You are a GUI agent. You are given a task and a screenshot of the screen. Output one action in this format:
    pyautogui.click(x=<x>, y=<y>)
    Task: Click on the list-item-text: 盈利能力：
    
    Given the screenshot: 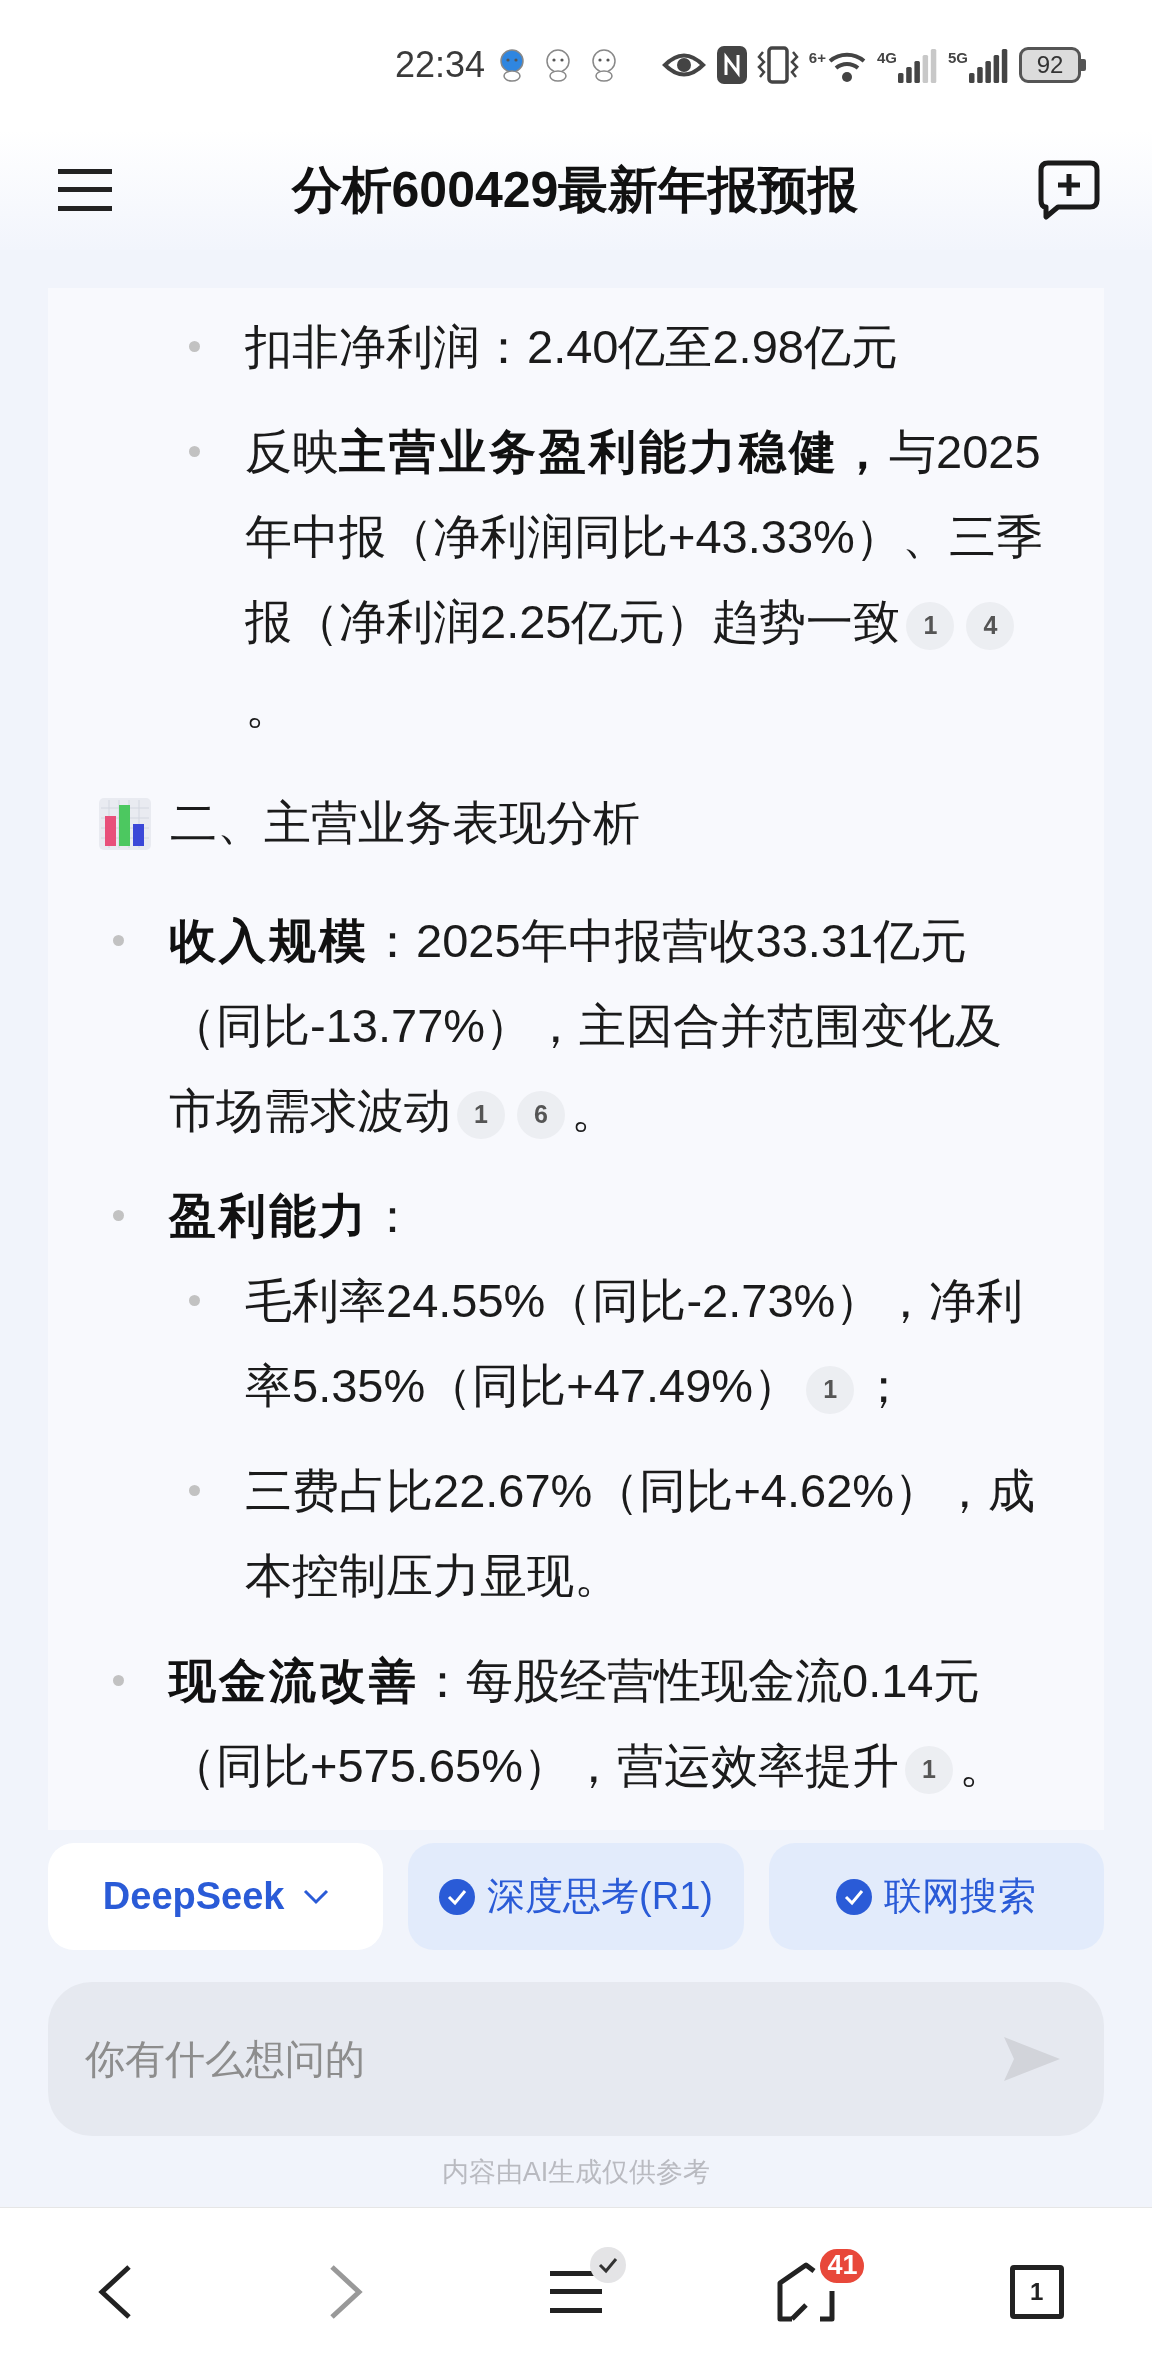 What is the action you would take?
    pyautogui.click(x=293, y=1216)
    